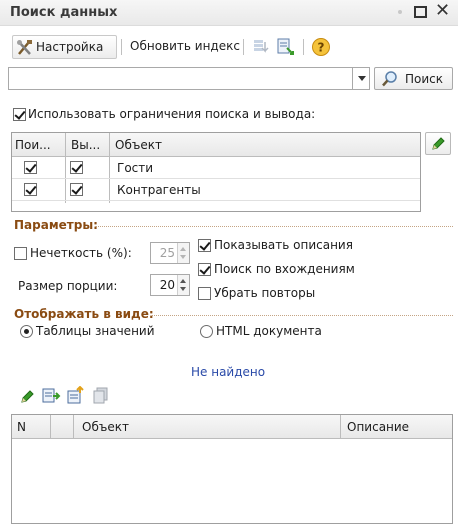  Describe the element at coordinates (216, 145) in the screenshot. I see `table-header: Пои... Вы... Объект` at that location.